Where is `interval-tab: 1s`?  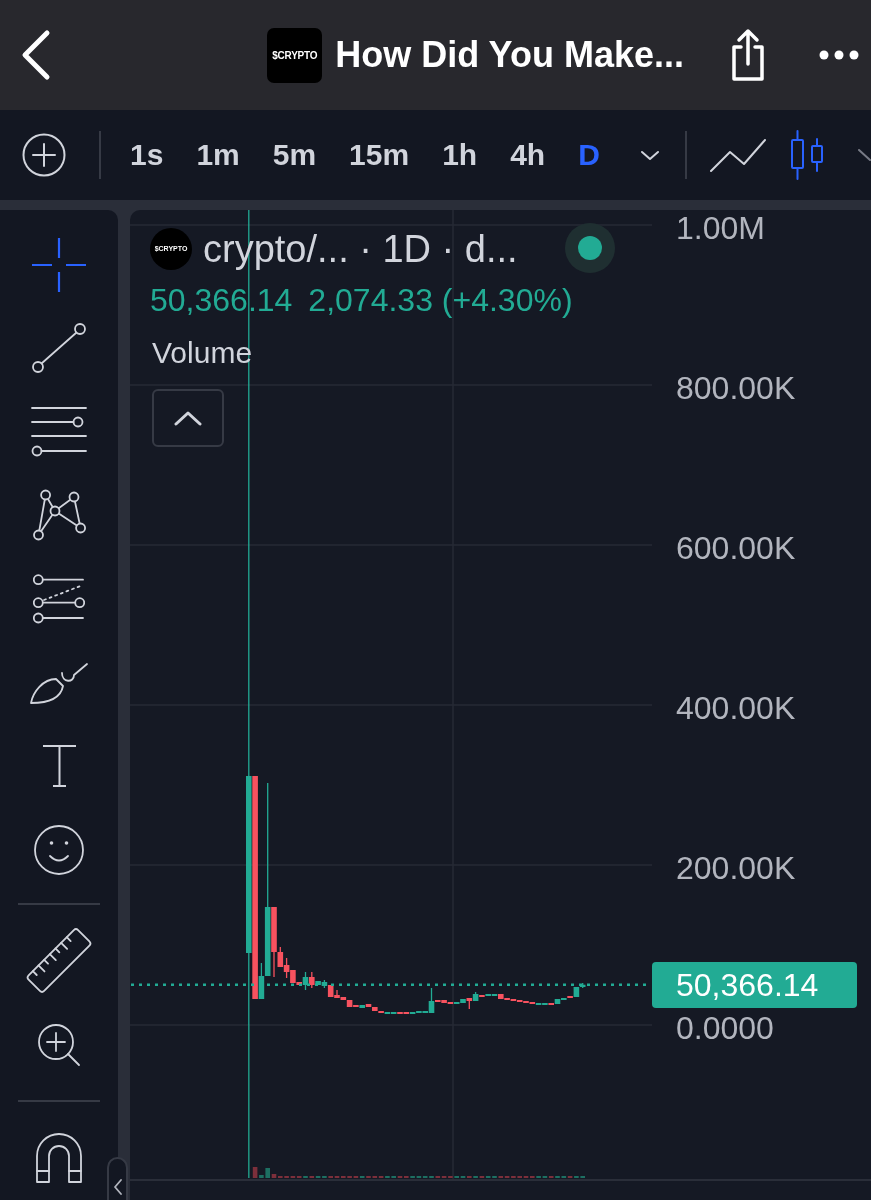 interval-tab: 1s is located at coordinates (147, 155).